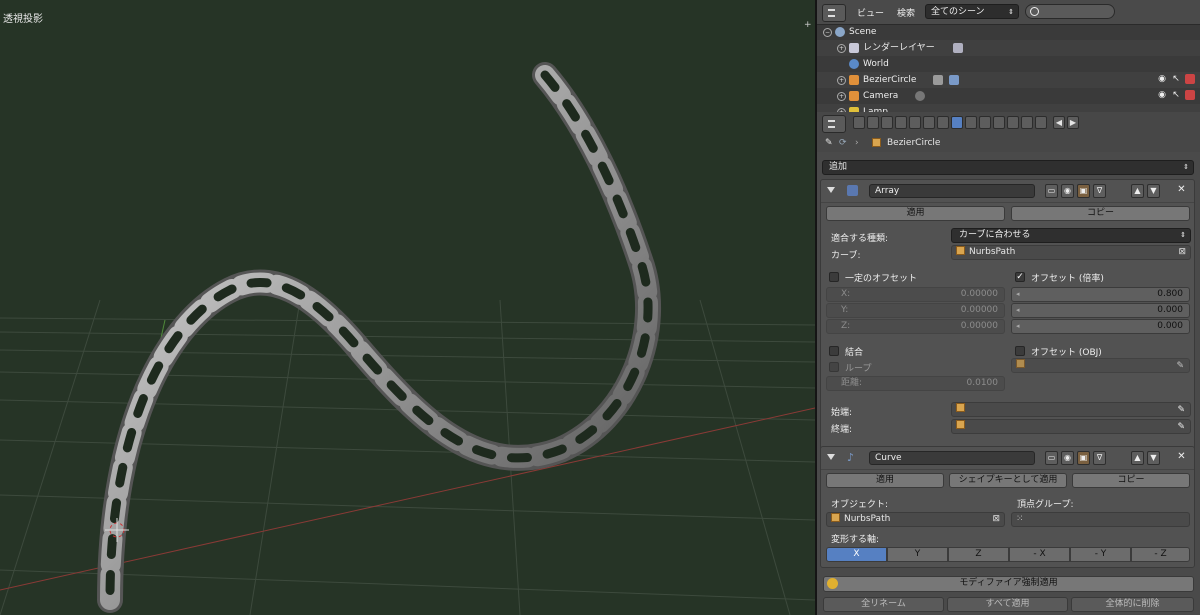  I want to click on relative-offset-checkbox: ✓, so click(1020, 277).